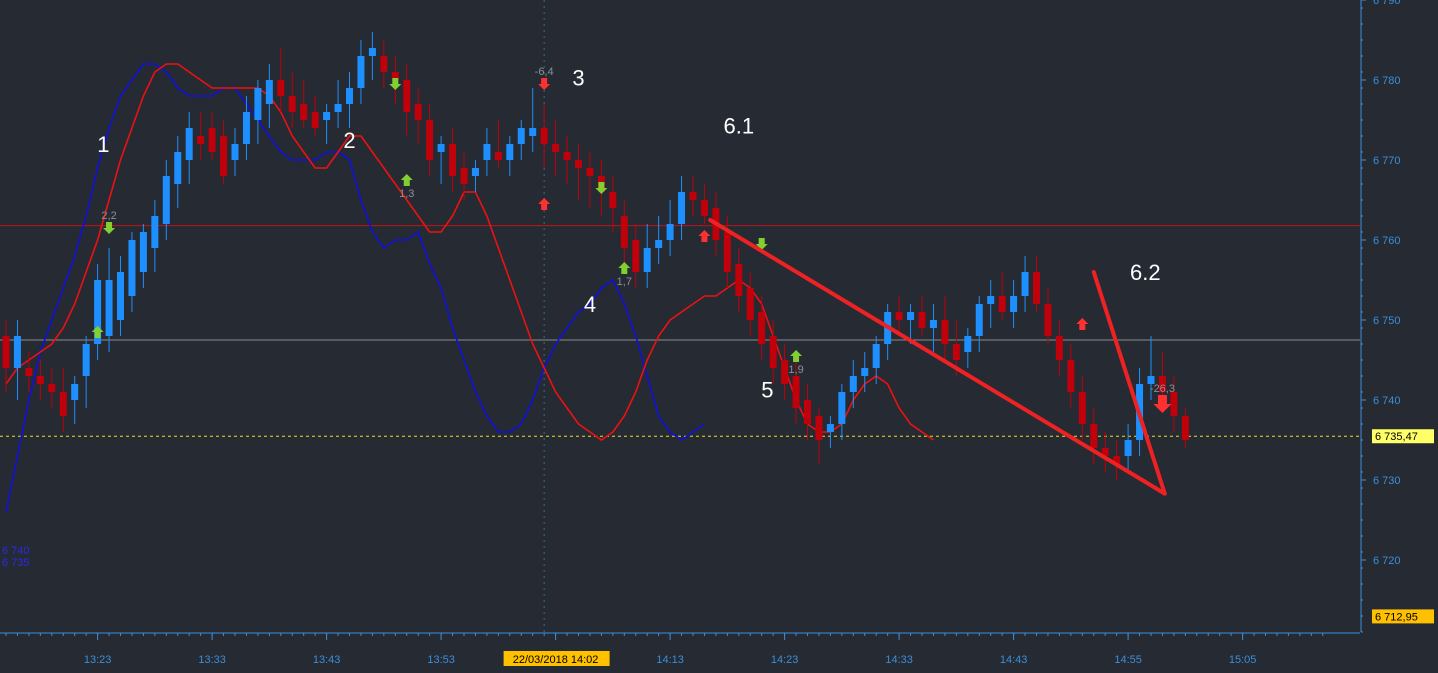  Describe the element at coordinates (544, 72) in the screenshot. I see `signal-value: -6,4` at that location.